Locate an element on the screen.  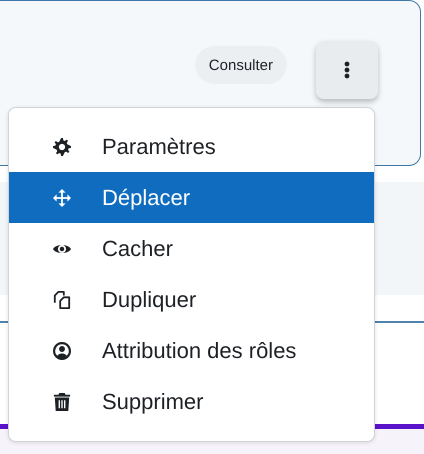
menu-item: Déplacer is located at coordinates (191, 197).